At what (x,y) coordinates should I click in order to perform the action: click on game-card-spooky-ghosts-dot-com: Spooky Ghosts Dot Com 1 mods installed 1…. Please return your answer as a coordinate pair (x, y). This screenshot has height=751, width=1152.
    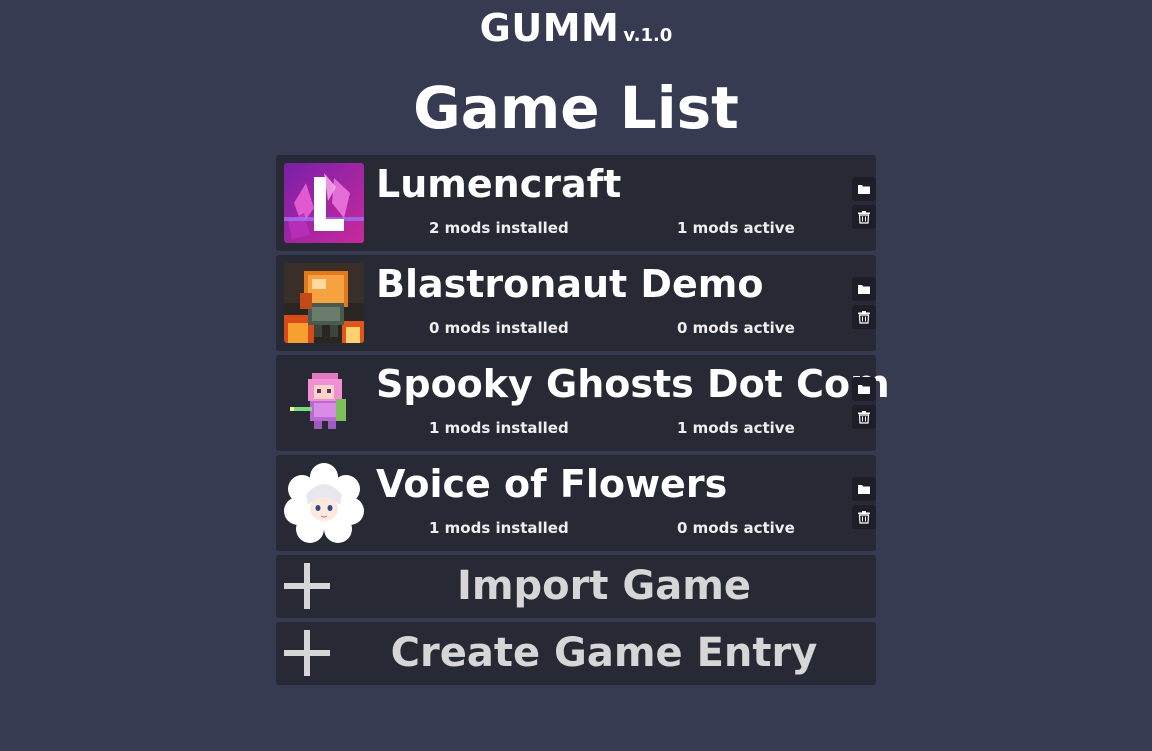
    Looking at the image, I should click on (583, 403).